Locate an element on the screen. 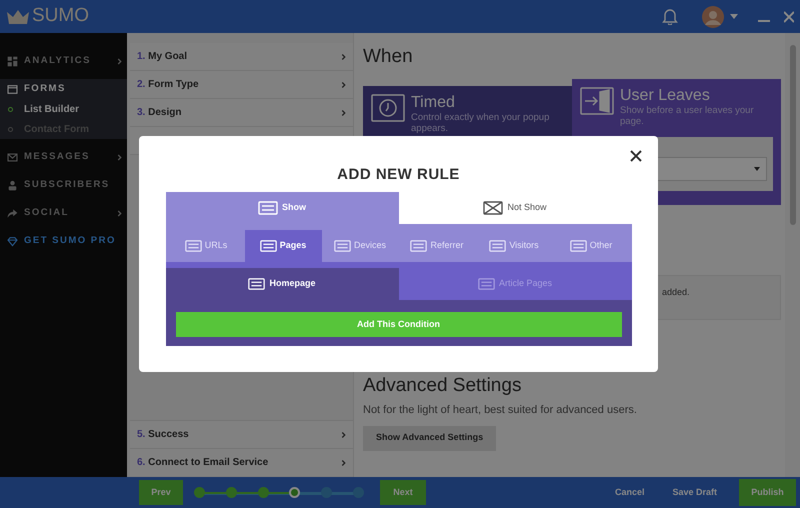 Image resolution: width=800 pixels, height=508 pixels. sidebar-item: SUBSCRIBERS is located at coordinates (63, 185).